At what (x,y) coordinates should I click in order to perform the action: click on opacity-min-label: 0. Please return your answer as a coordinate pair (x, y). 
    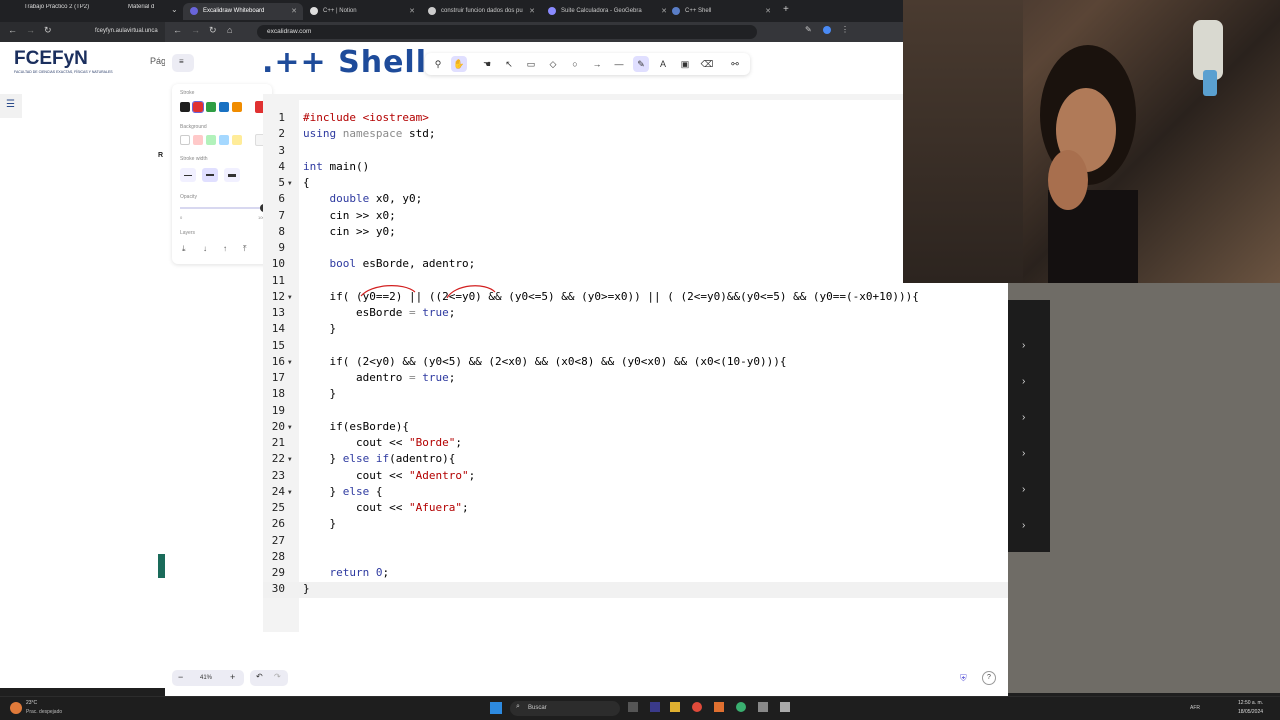
    Looking at the image, I should click on (181, 217).